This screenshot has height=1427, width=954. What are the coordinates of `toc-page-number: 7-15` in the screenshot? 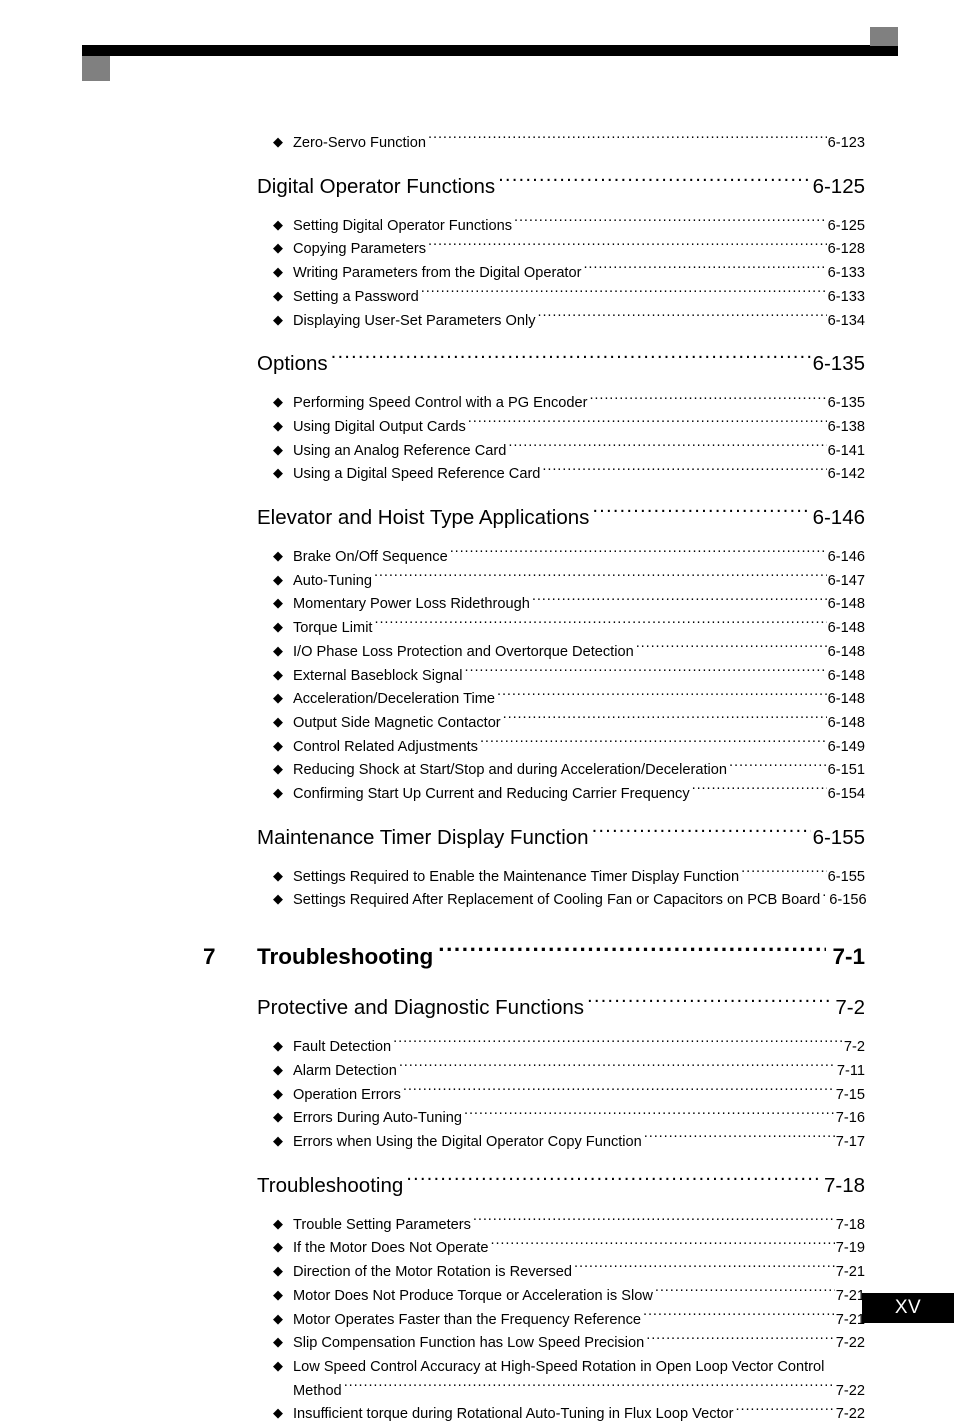 It's located at (850, 1094).